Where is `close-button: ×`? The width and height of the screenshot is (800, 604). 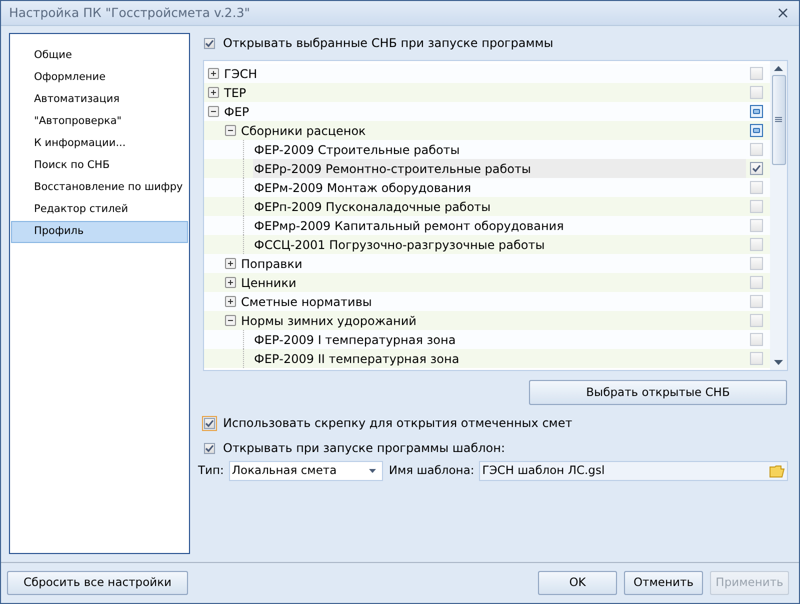 close-button: × is located at coordinates (783, 13).